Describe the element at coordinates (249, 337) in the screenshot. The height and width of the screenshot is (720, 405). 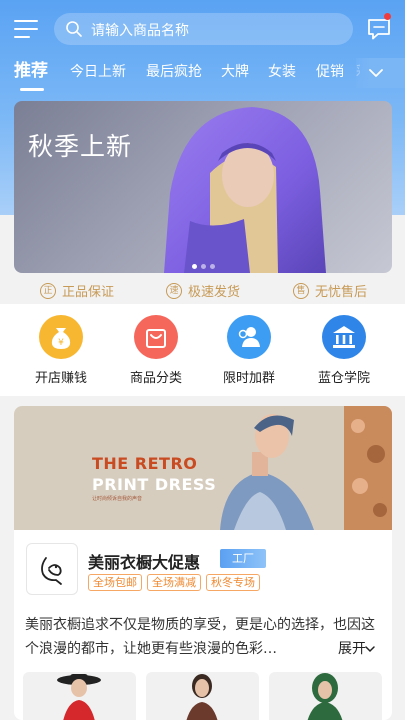
I see `group-icon` at that location.